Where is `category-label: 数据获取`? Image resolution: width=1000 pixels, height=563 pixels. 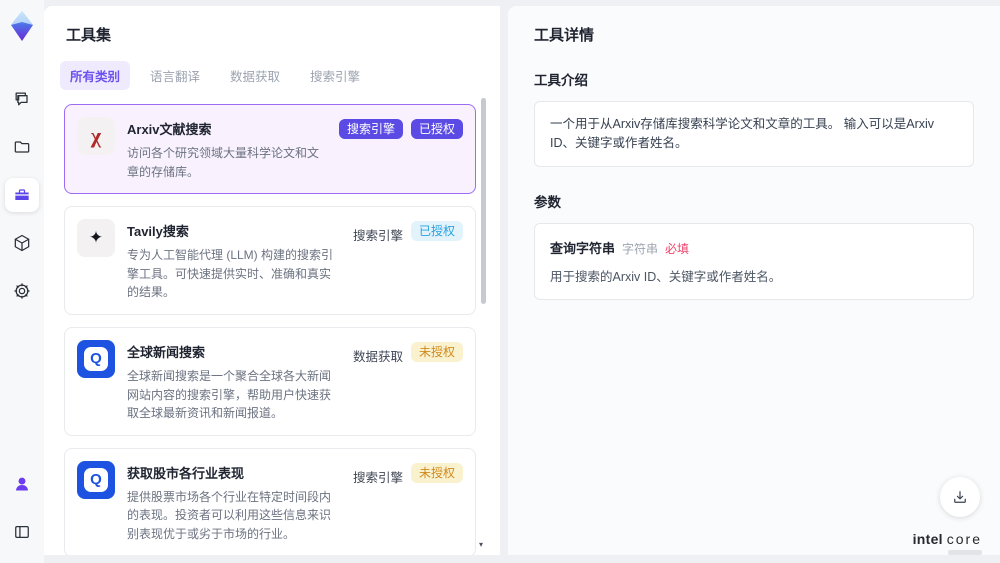 category-label: 数据获取 is located at coordinates (377, 356).